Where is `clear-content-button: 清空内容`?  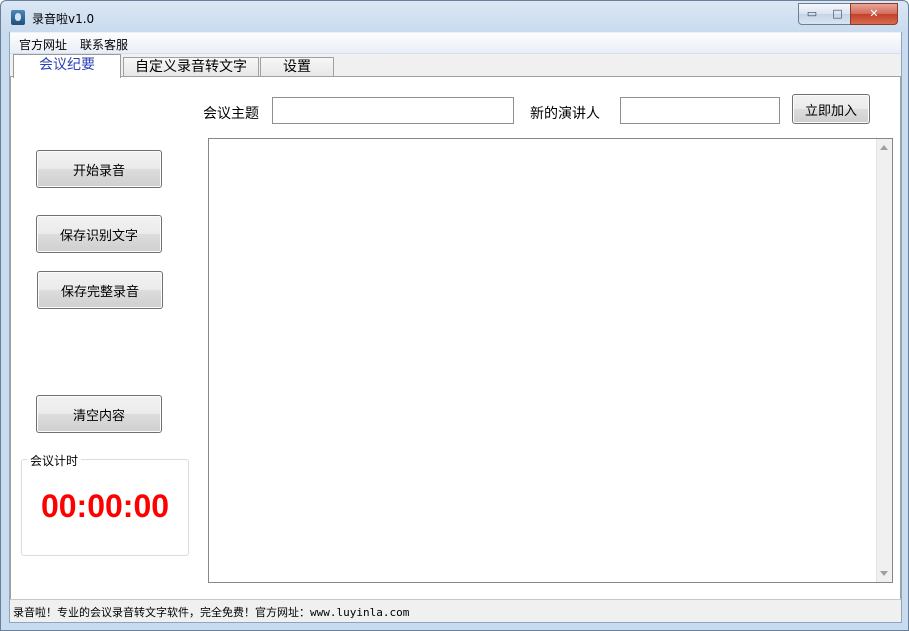
clear-content-button: 清空内容 is located at coordinates (99, 414).